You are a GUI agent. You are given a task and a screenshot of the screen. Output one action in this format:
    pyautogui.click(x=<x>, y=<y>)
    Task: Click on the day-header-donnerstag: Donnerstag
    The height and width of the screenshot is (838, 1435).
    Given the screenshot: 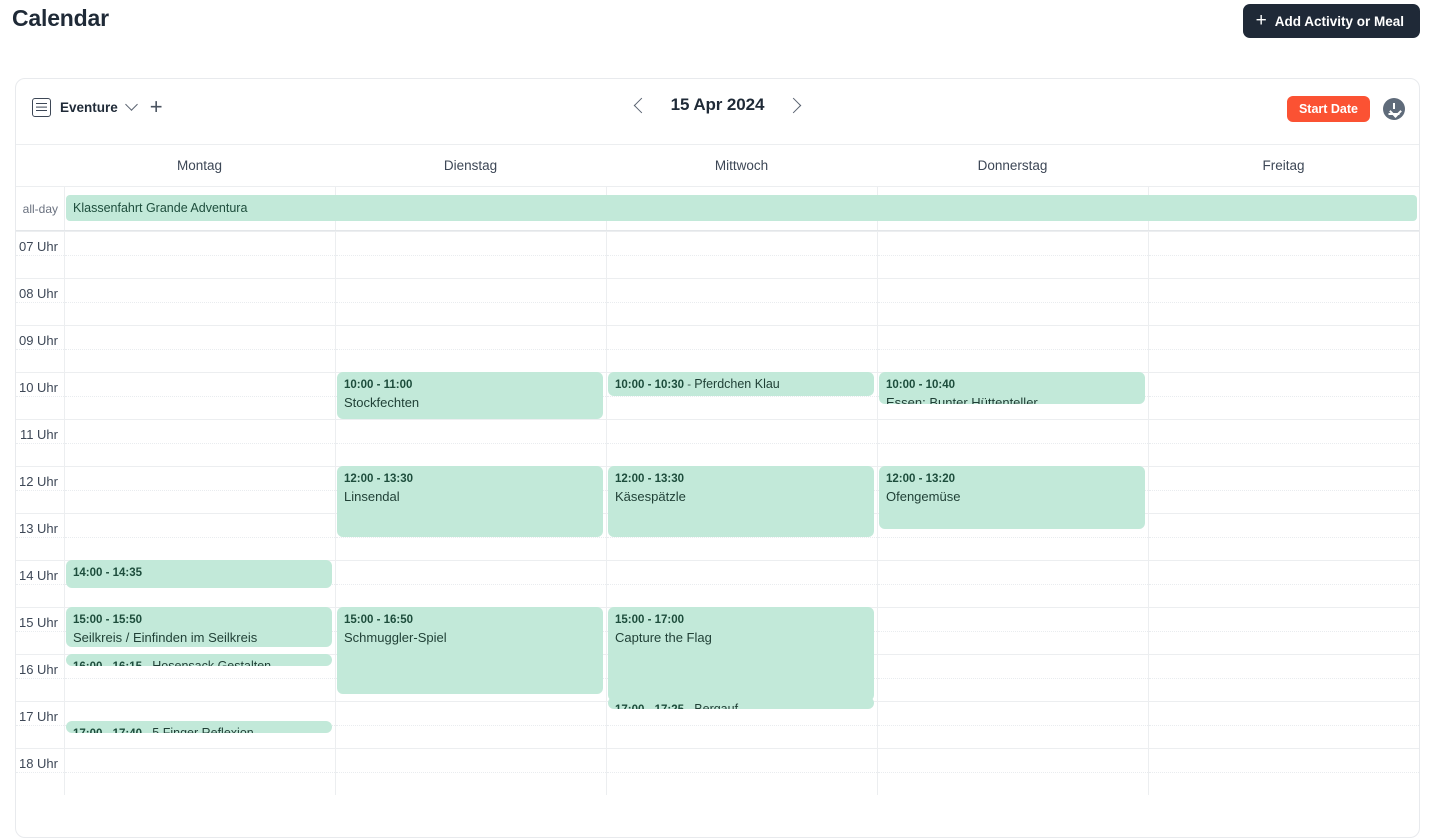 What is the action you would take?
    pyautogui.click(x=1012, y=165)
    